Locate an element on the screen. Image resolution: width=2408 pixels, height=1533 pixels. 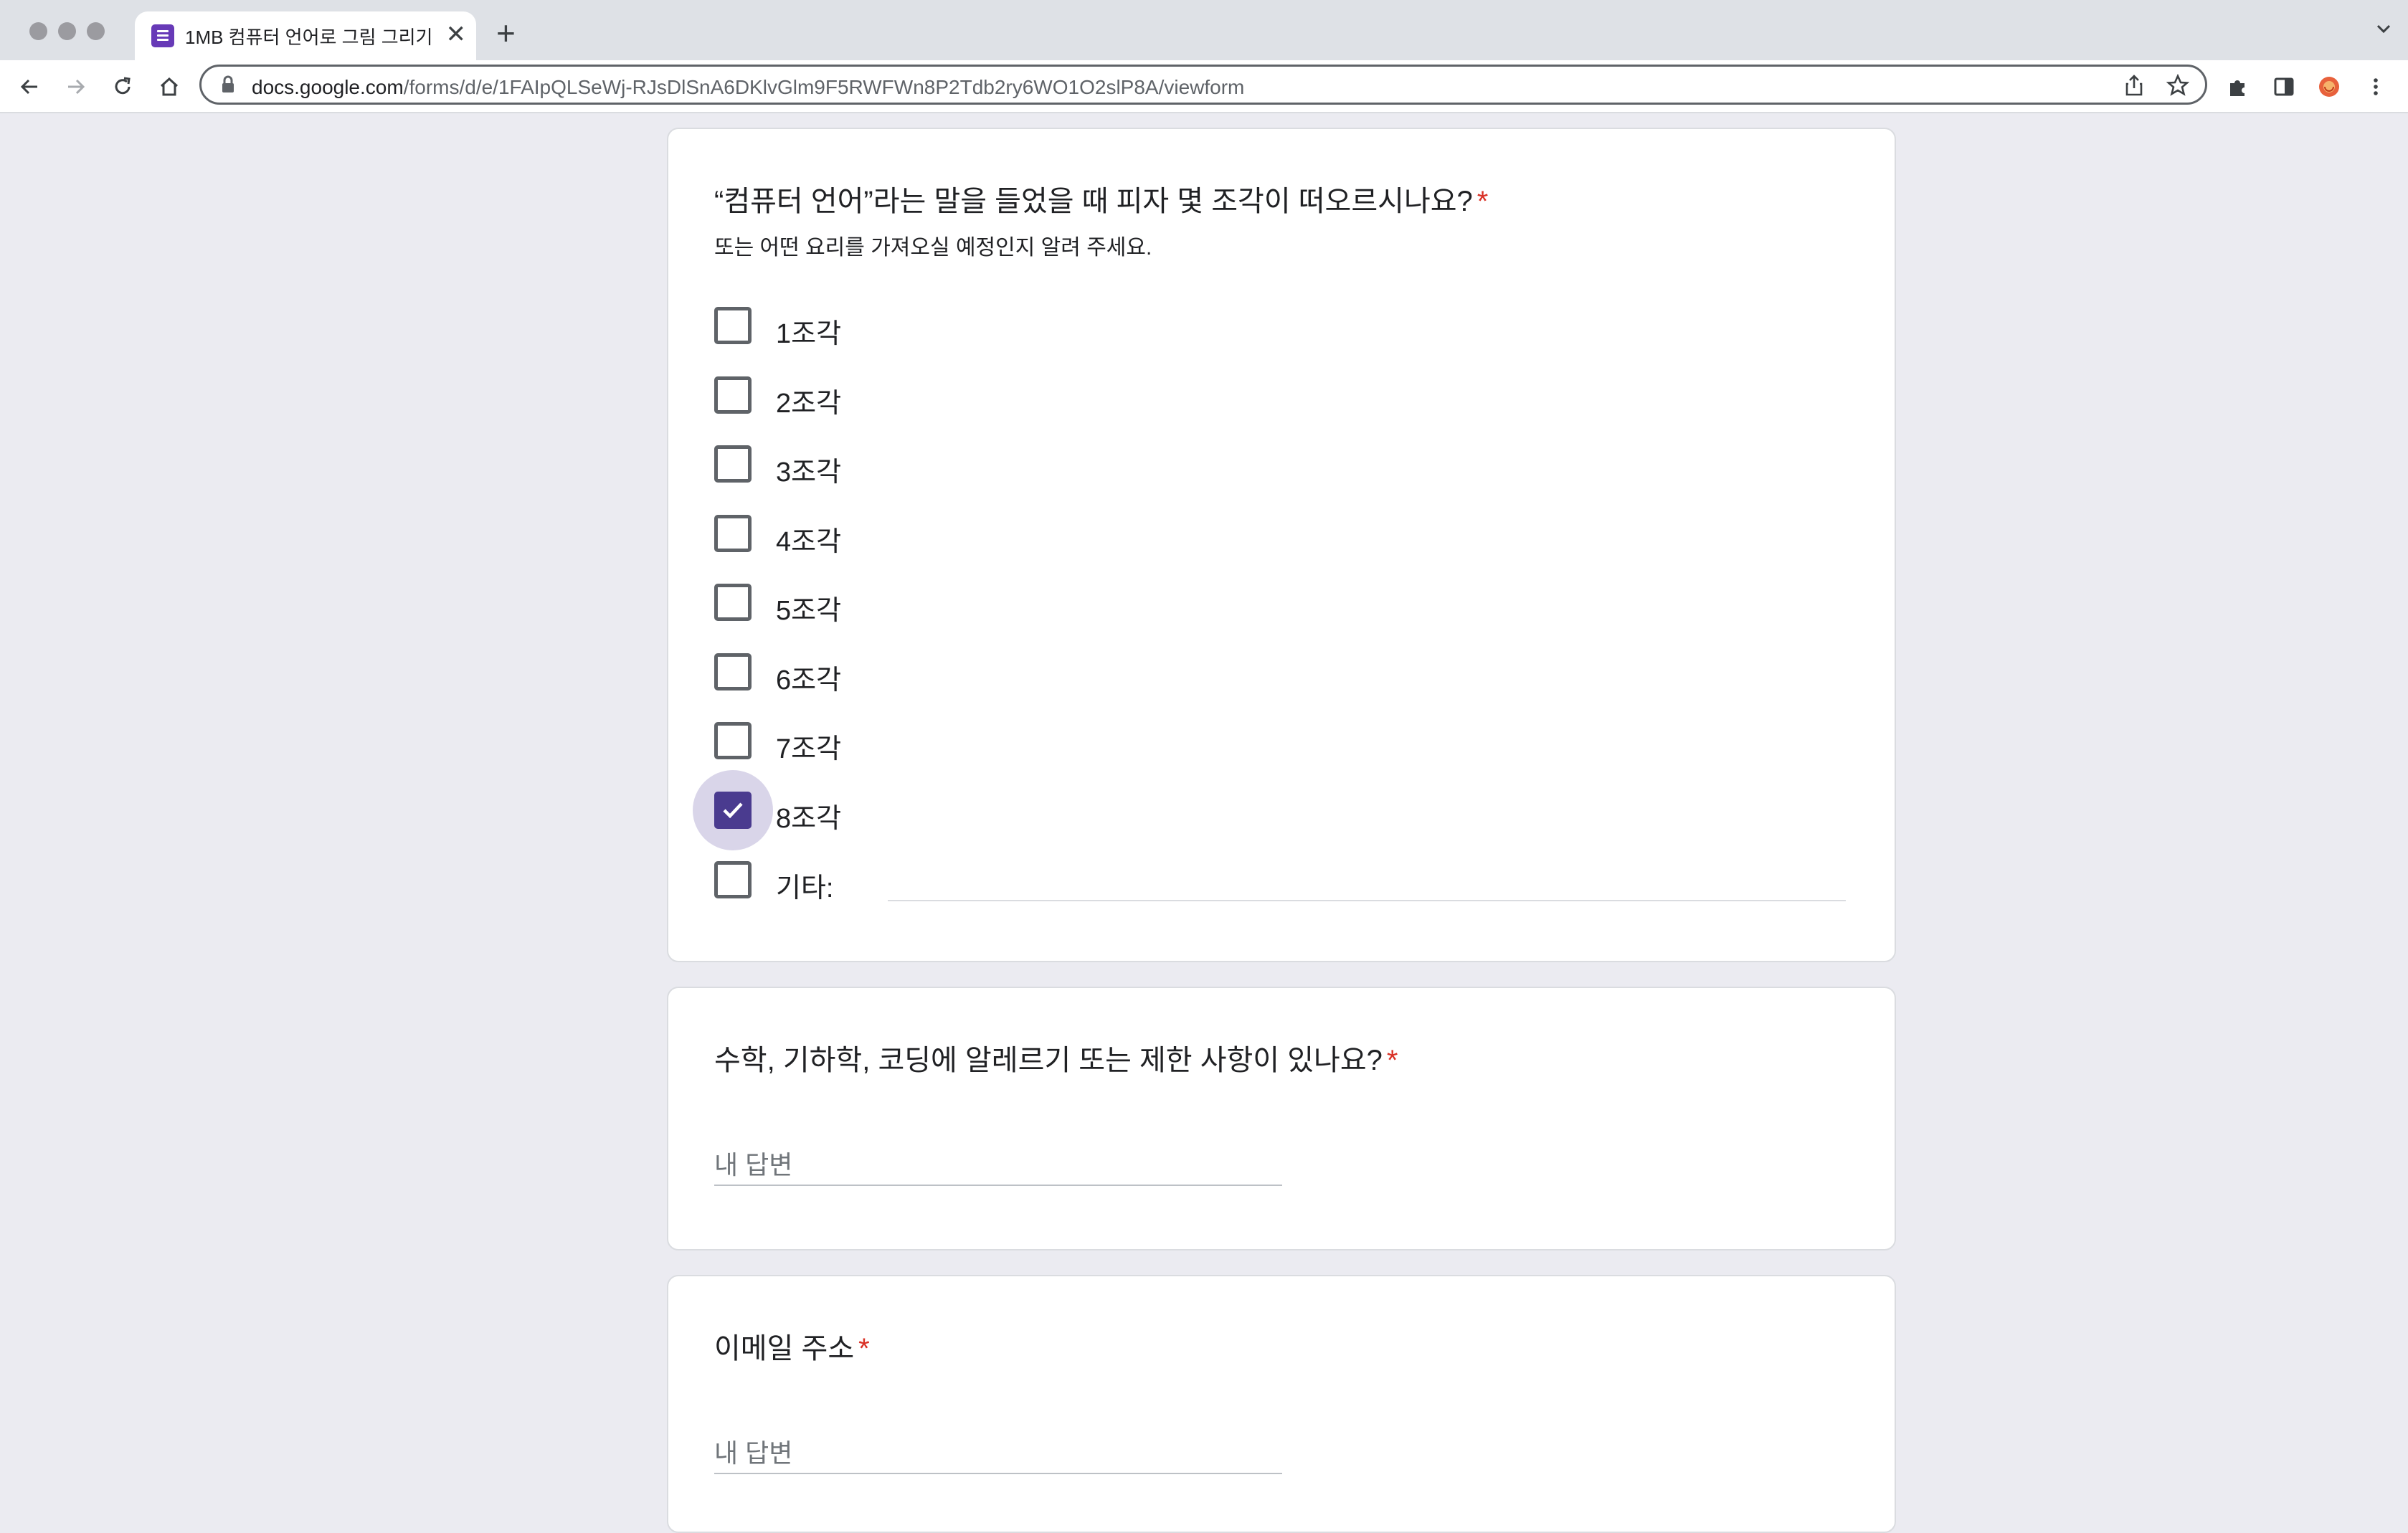
option-label: 3조각 is located at coordinates (809, 473).